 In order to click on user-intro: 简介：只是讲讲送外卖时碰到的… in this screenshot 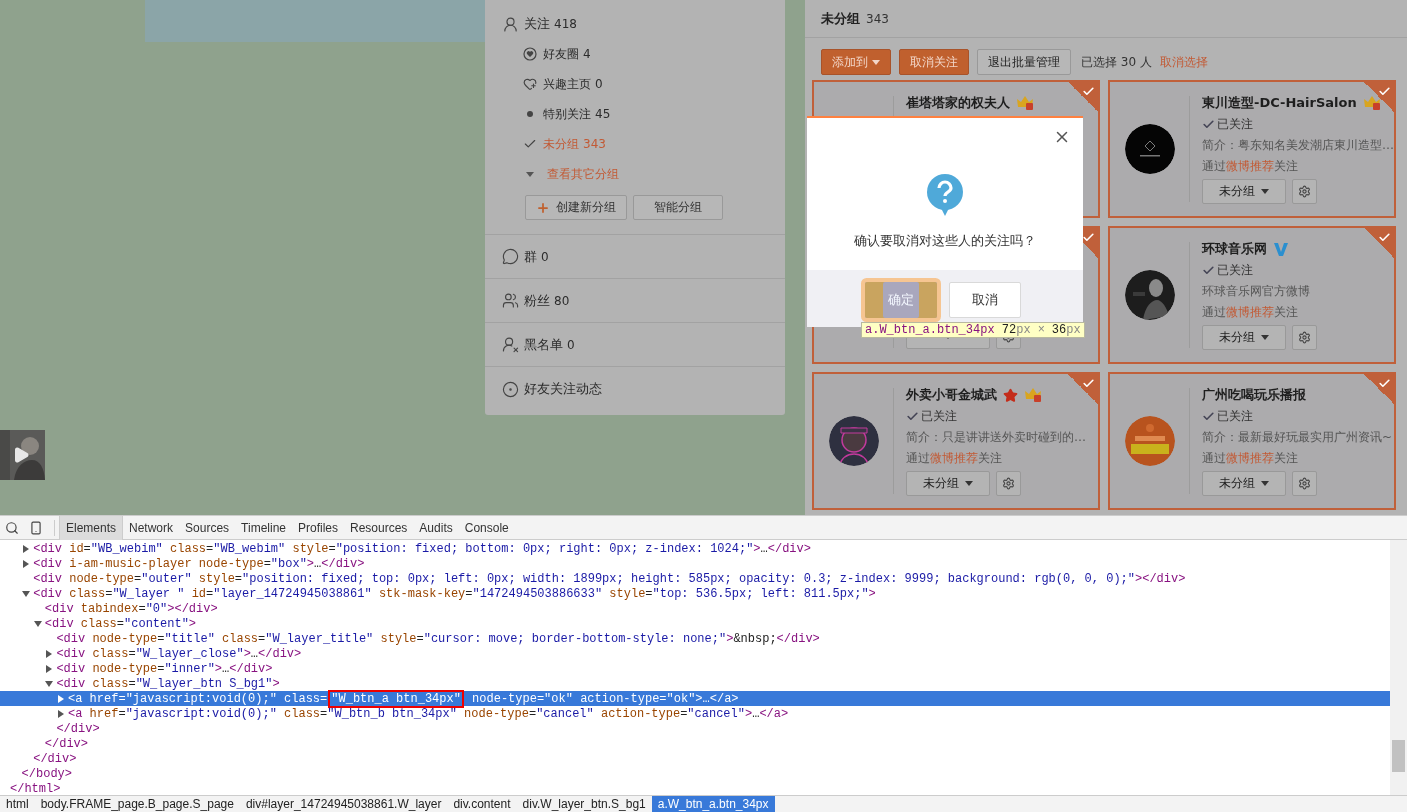, I will do `click(996, 437)`.